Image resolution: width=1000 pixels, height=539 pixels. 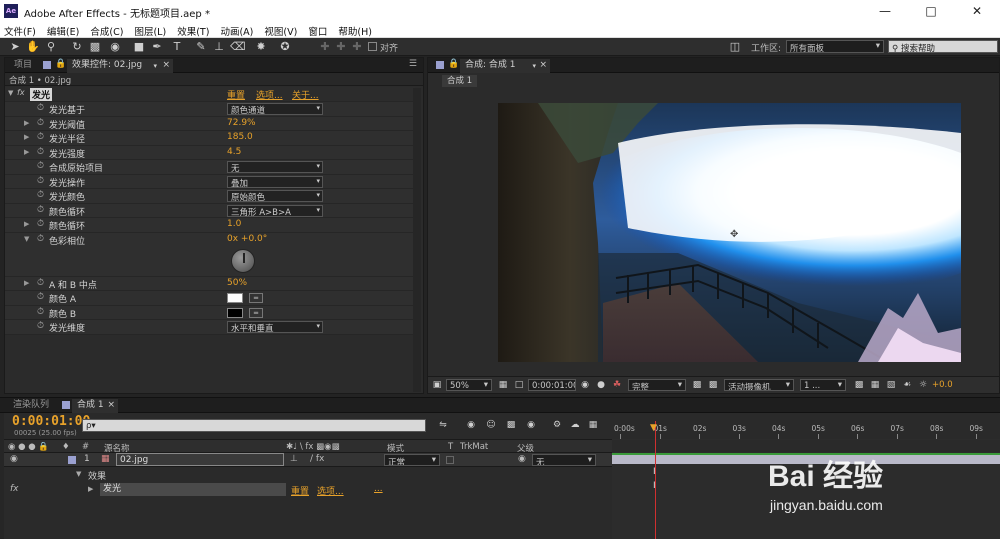 What do you see at coordinates (275, 109) in the screenshot?
I see `property-dropdown: 颜色通道 ▾` at bounding box center [275, 109].